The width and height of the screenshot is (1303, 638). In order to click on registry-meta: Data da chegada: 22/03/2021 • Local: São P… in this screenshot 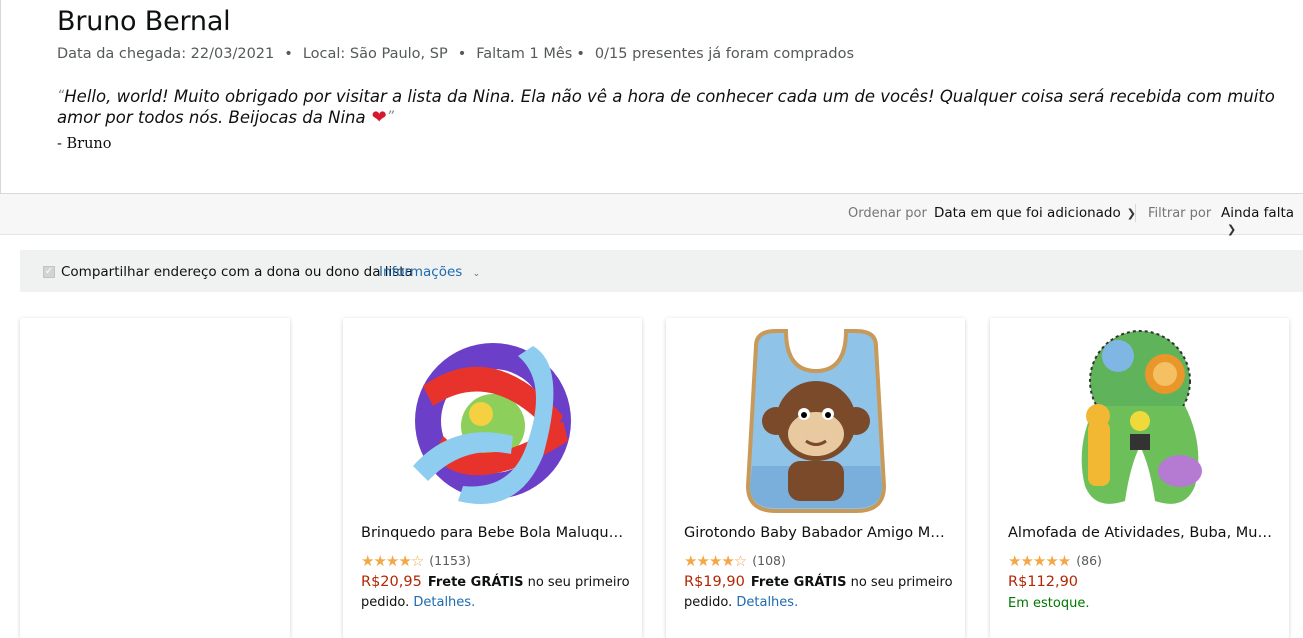, I will do `click(455, 54)`.